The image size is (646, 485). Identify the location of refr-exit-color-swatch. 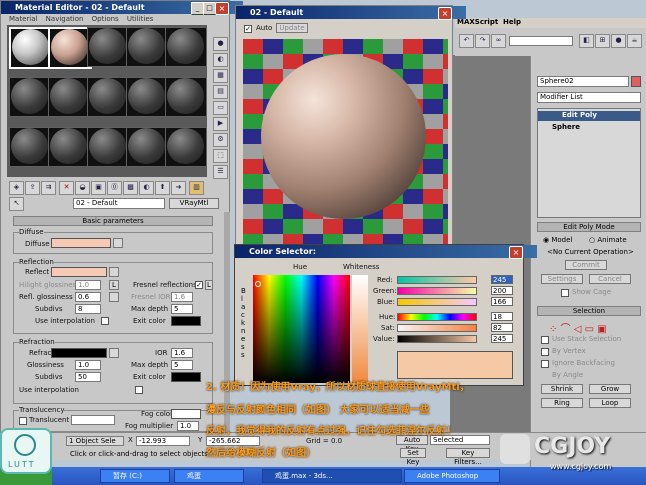
(186, 377).